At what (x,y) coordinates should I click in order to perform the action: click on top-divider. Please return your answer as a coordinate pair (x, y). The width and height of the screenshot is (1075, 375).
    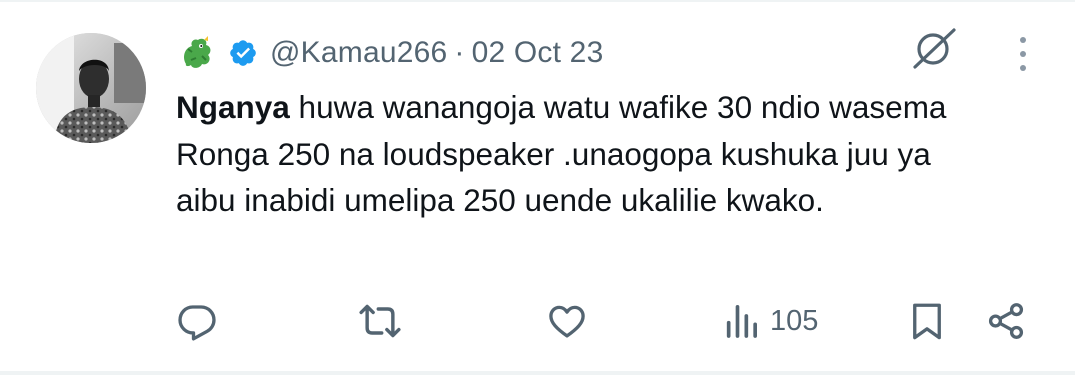
    Looking at the image, I should click on (537, 1).